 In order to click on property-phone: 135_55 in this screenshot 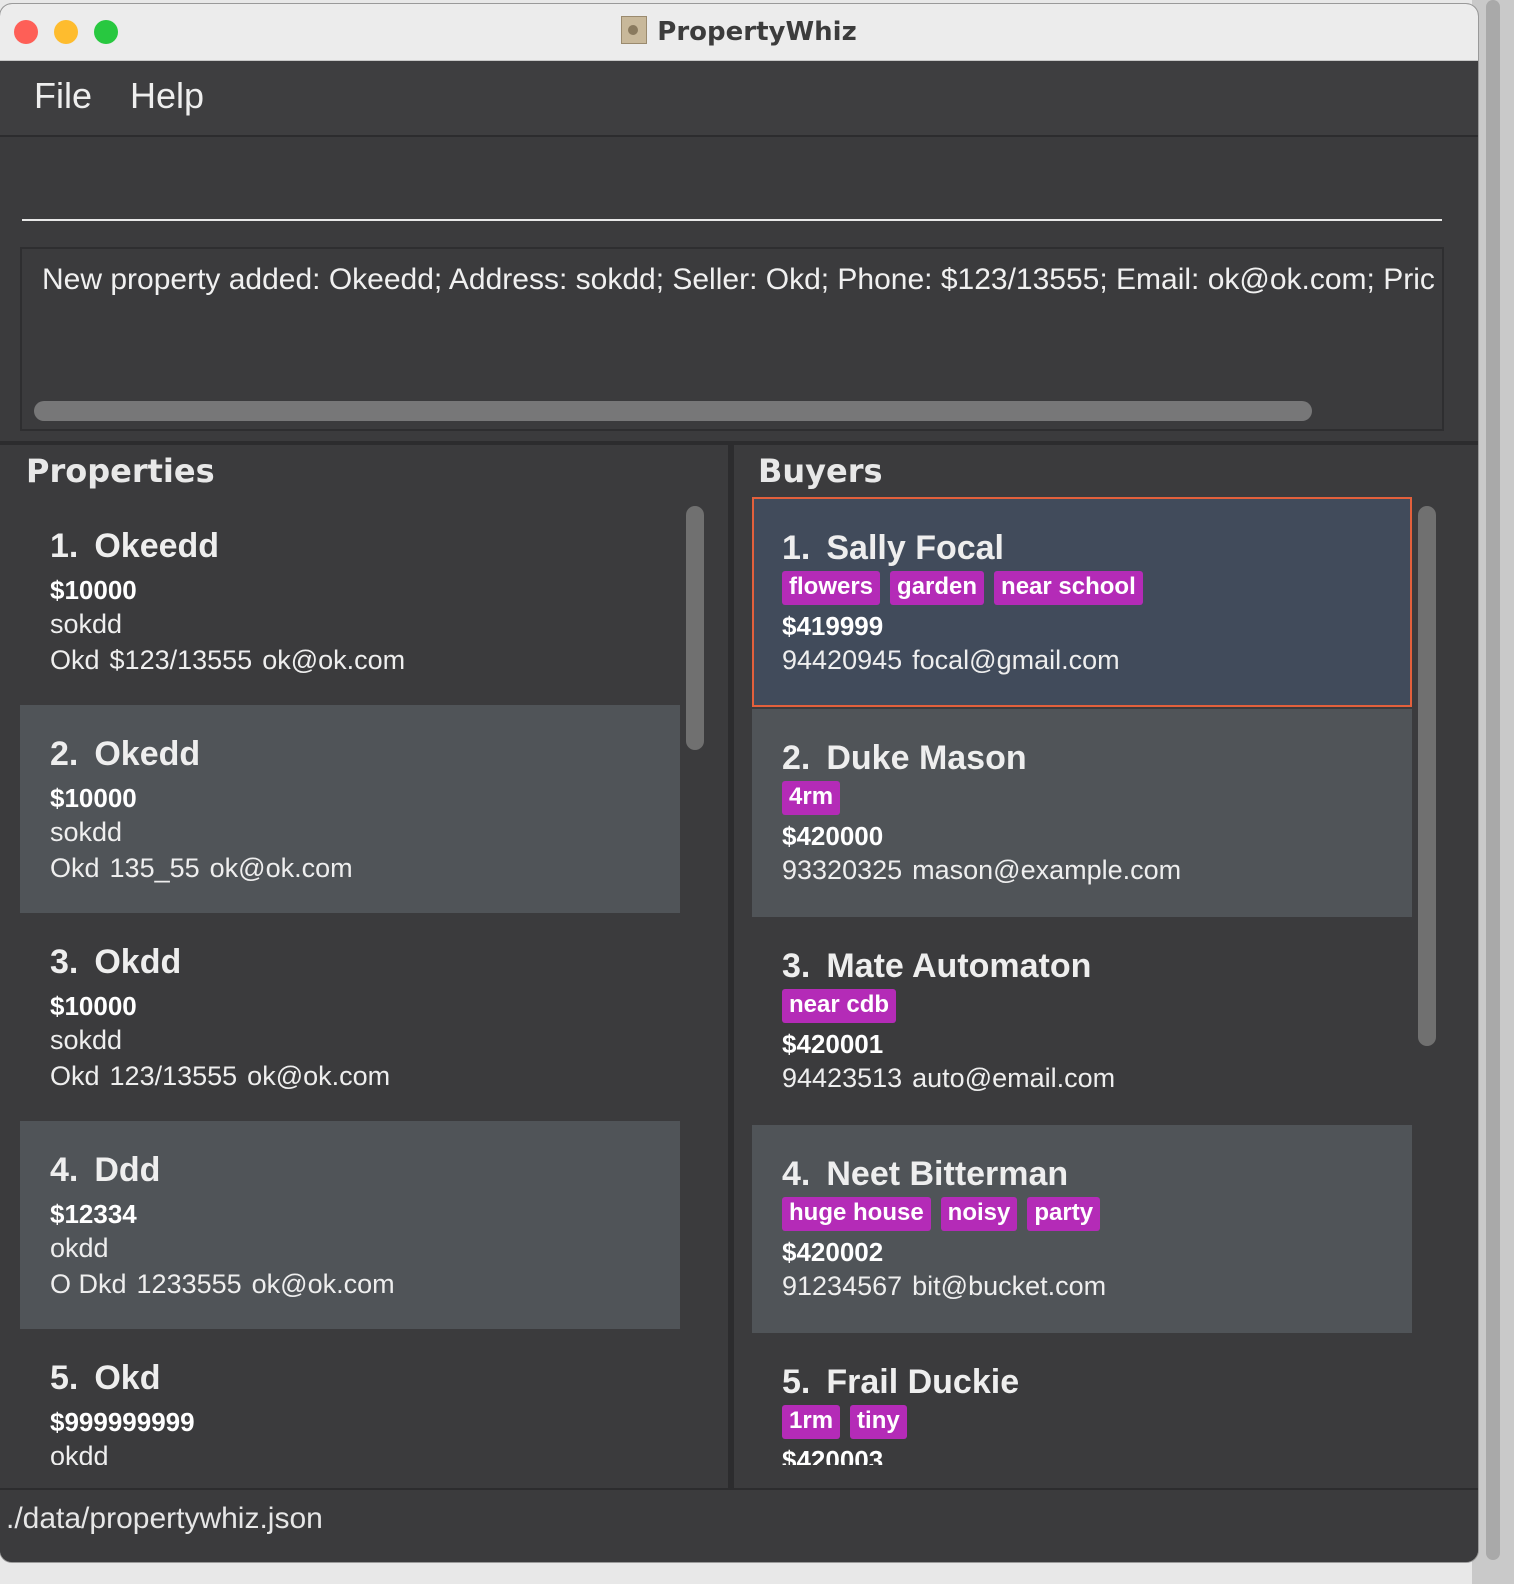, I will do `click(154, 868)`.